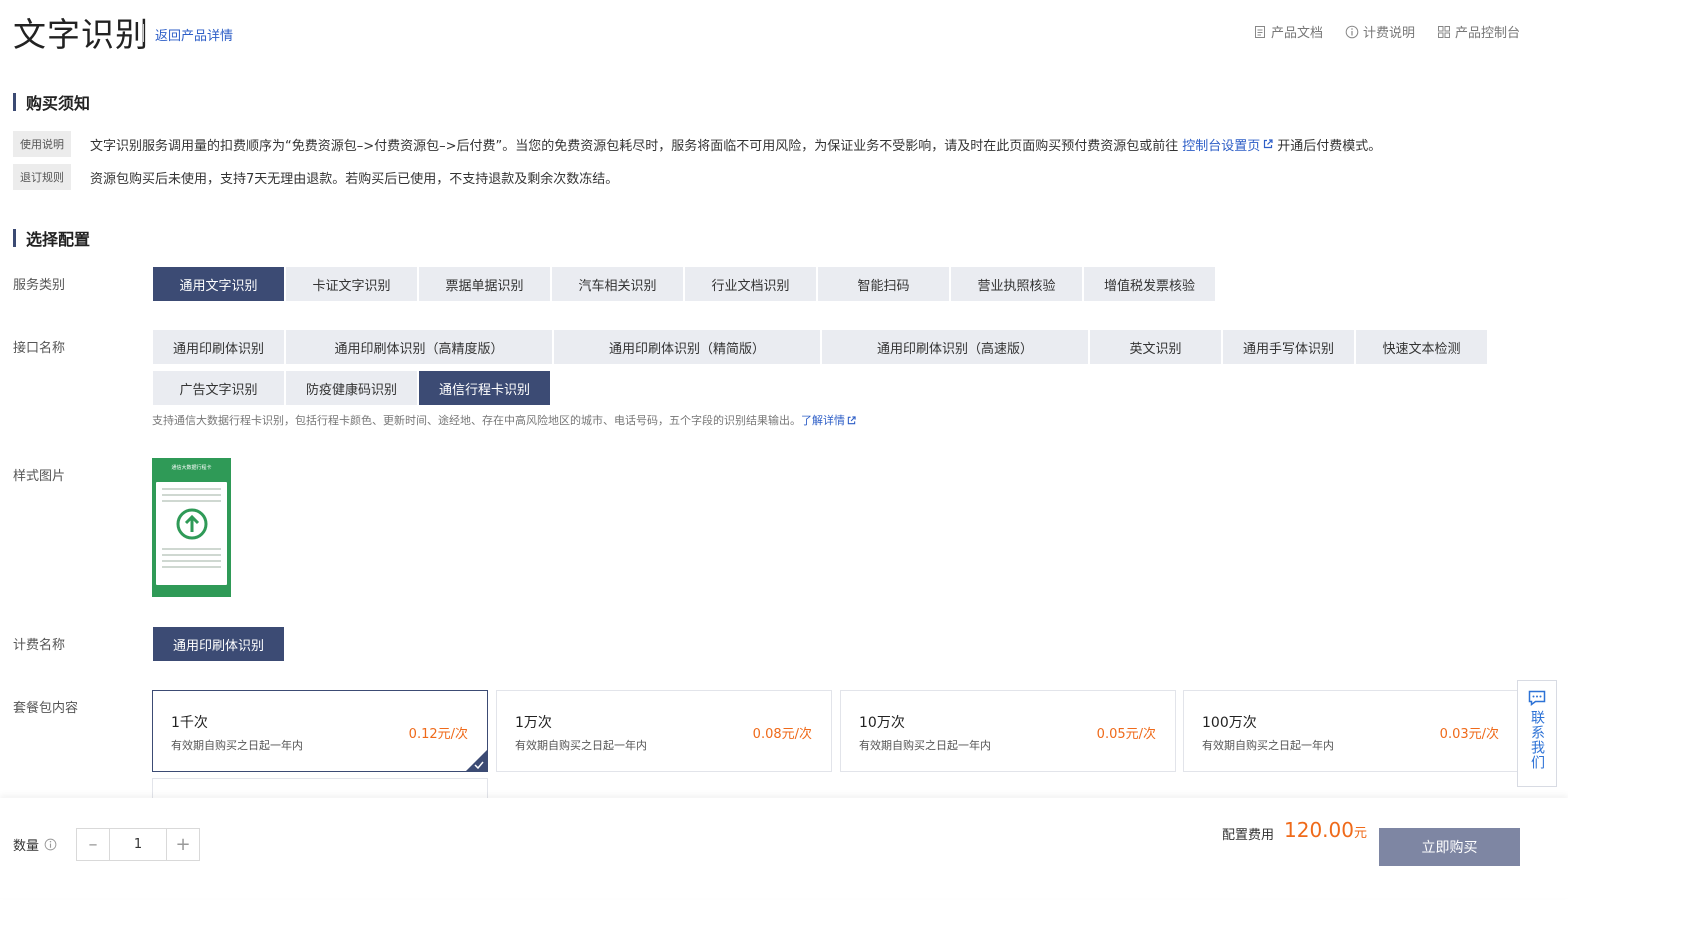 Image resolution: width=1691 pixels, height=937 pixels. I want to click on quantity-label: 数量, so click(26, 846).